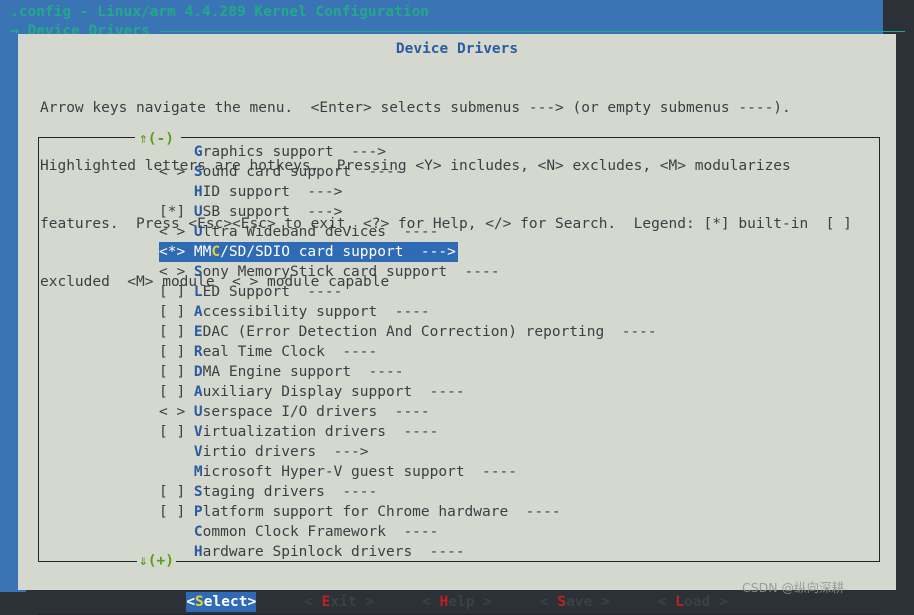 This screenshot has height=615, width=914. What do you see at coordinates (246, 192) in the screenshot?
I see `menu-item-label: ID support` at bounding box center [246, 192].